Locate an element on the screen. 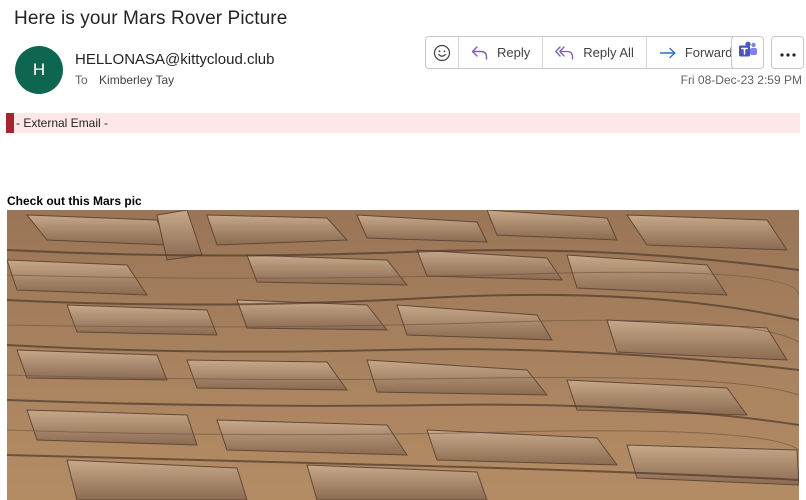  recipient-line: To Kimberley Tay is located at coordinates (124, 80).